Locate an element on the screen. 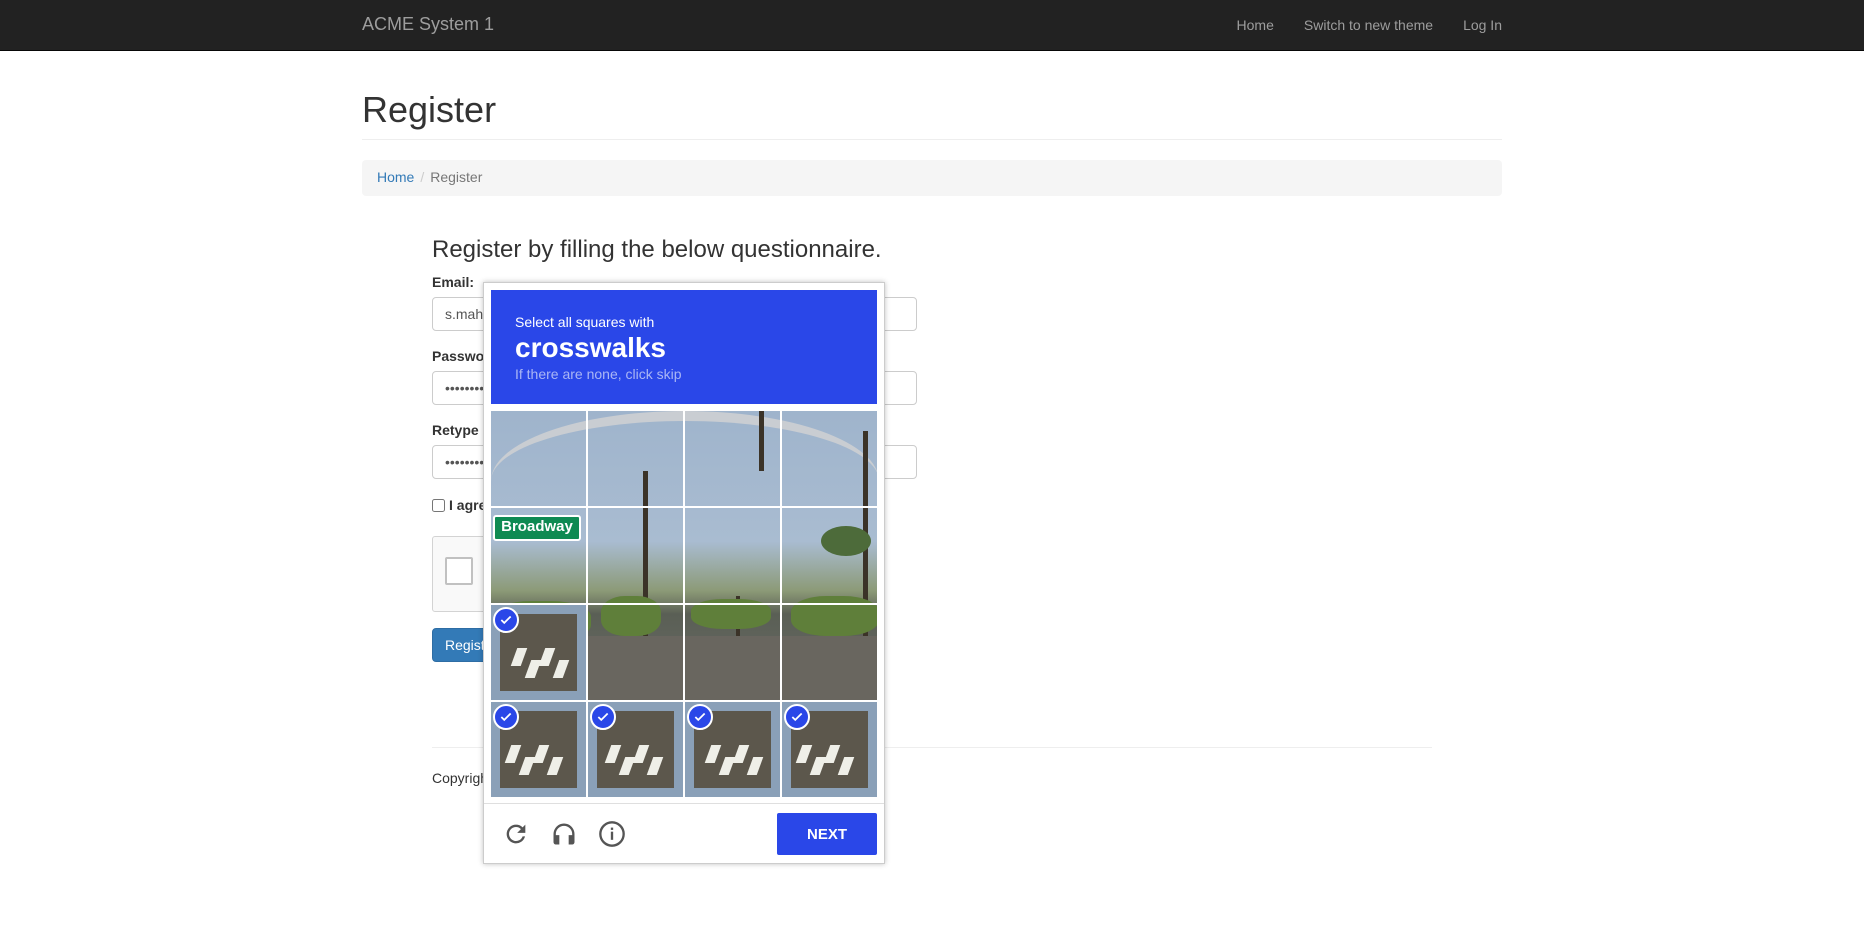 The height and width of the screenshot is (933, 1864). palm-tree is located at coordinates (846, 541).